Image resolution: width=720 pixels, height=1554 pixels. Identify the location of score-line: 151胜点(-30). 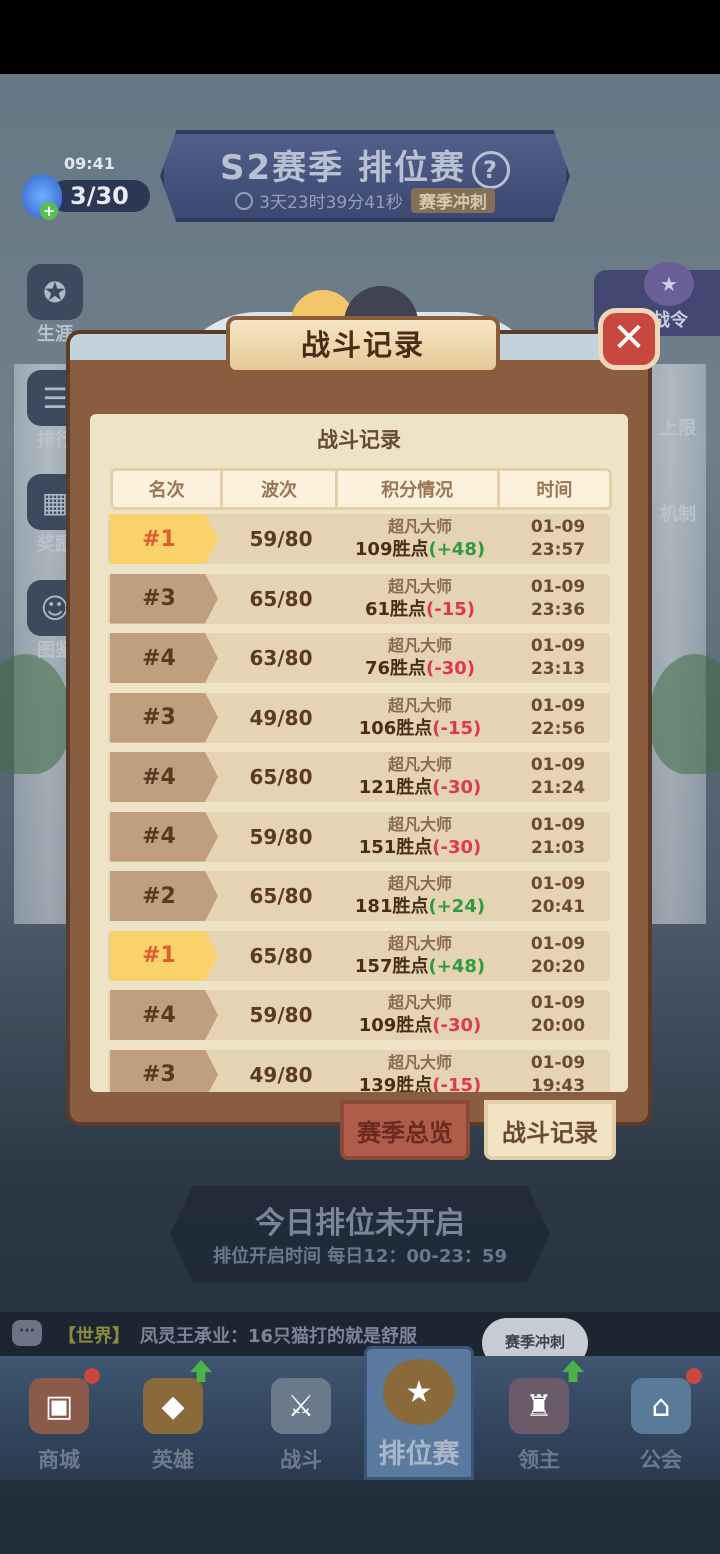
(420, 848).